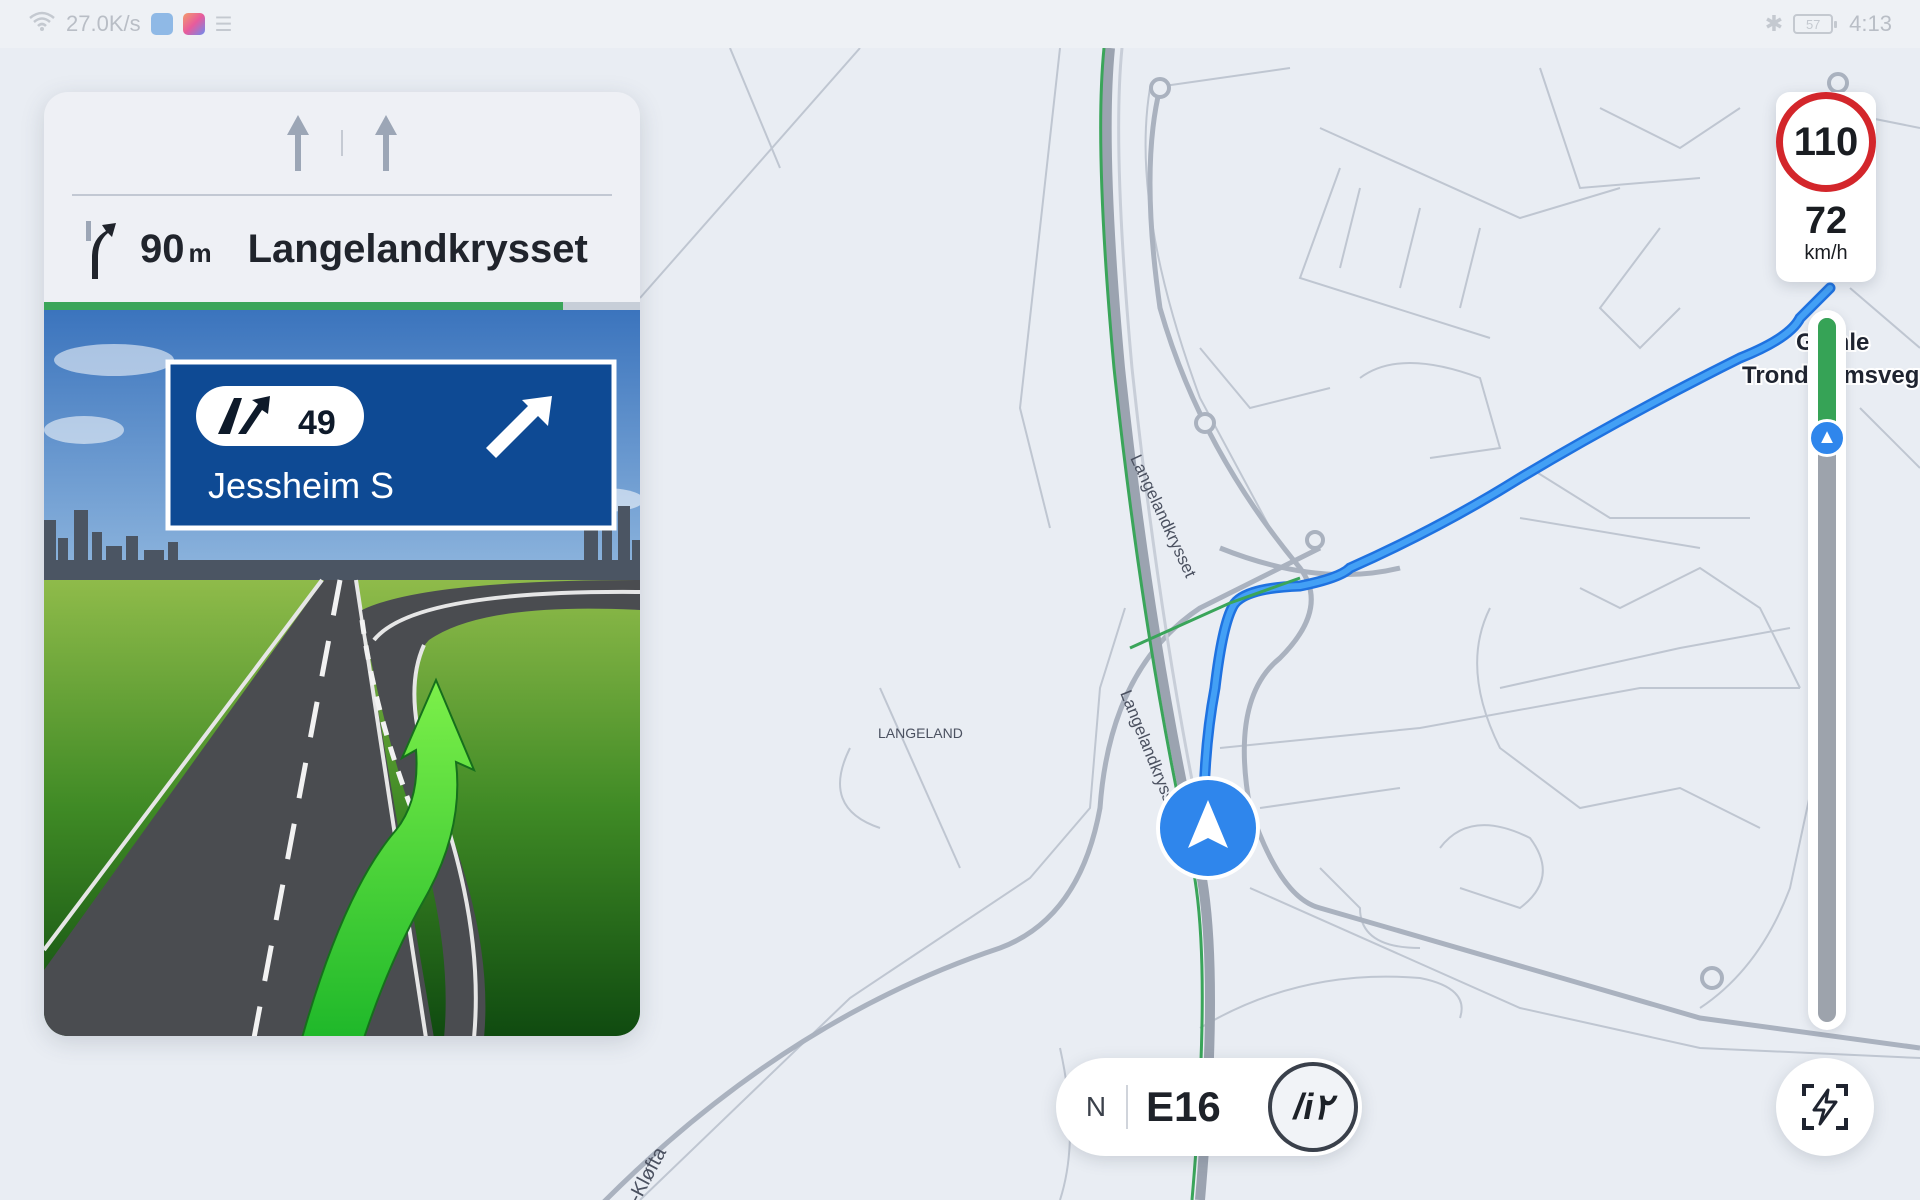  What do you see at coordinates (960, 24) in the screenshot?
I see `status-bar: 27.0K/s ☰ ✱ 57 4:13` at bounding box center [960, 24].